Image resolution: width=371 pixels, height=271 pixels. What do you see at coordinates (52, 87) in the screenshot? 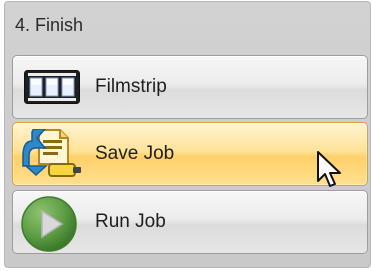
I see `filmstrip-icon` at bounding box center [52, 87].